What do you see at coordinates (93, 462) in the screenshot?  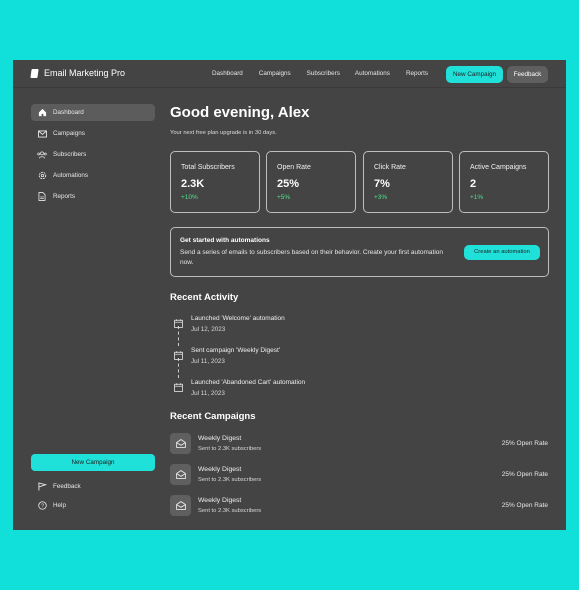 I see `sidebar-new-campaign-button: New Campaign` at bounding box center [93, 462].